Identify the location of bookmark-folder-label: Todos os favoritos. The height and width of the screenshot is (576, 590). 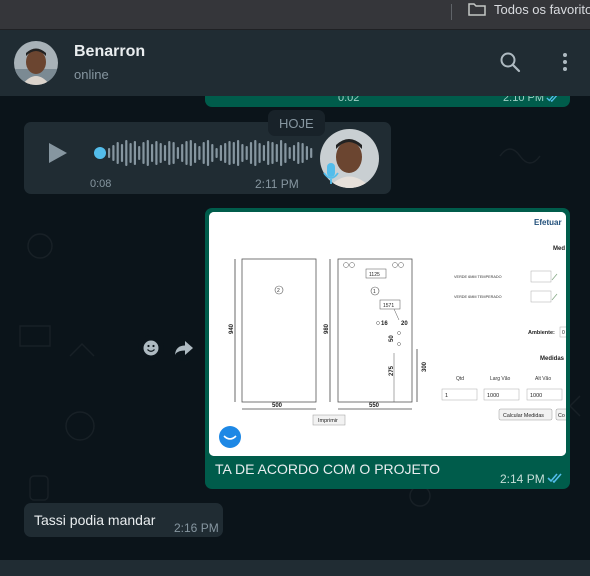
(542, 9).